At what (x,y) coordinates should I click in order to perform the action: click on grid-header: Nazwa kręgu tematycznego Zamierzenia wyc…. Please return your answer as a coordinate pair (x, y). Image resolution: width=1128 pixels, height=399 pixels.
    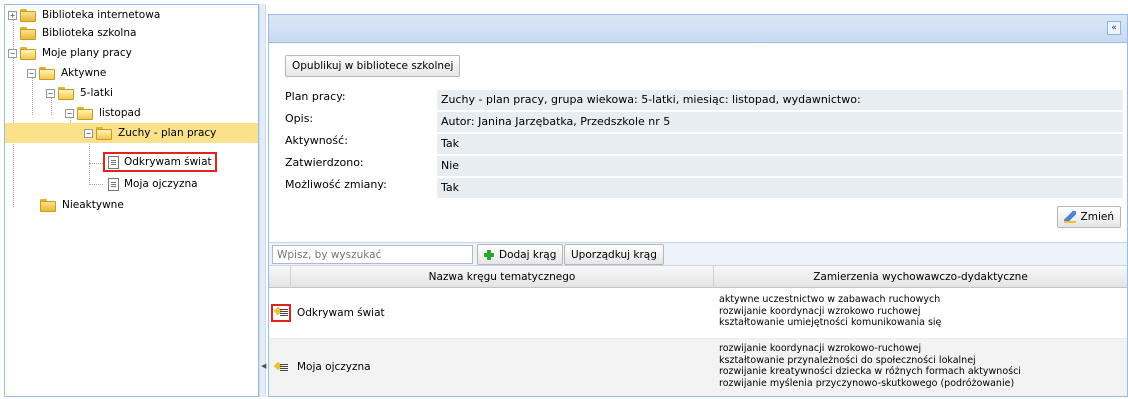
    Looking at the image, I should click on (698, 277).